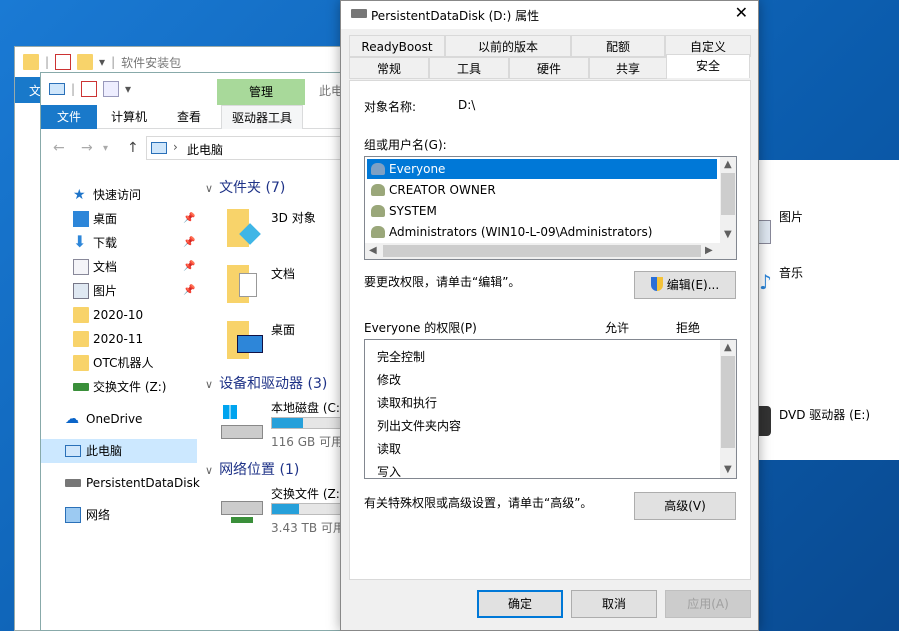 This screenshot has width=899, height=631. What do you see at coordinates (119, 243) in the screenshot?
I see `nav-downloads: ⬇ 下载 📌` at bounding box center [119, 243].